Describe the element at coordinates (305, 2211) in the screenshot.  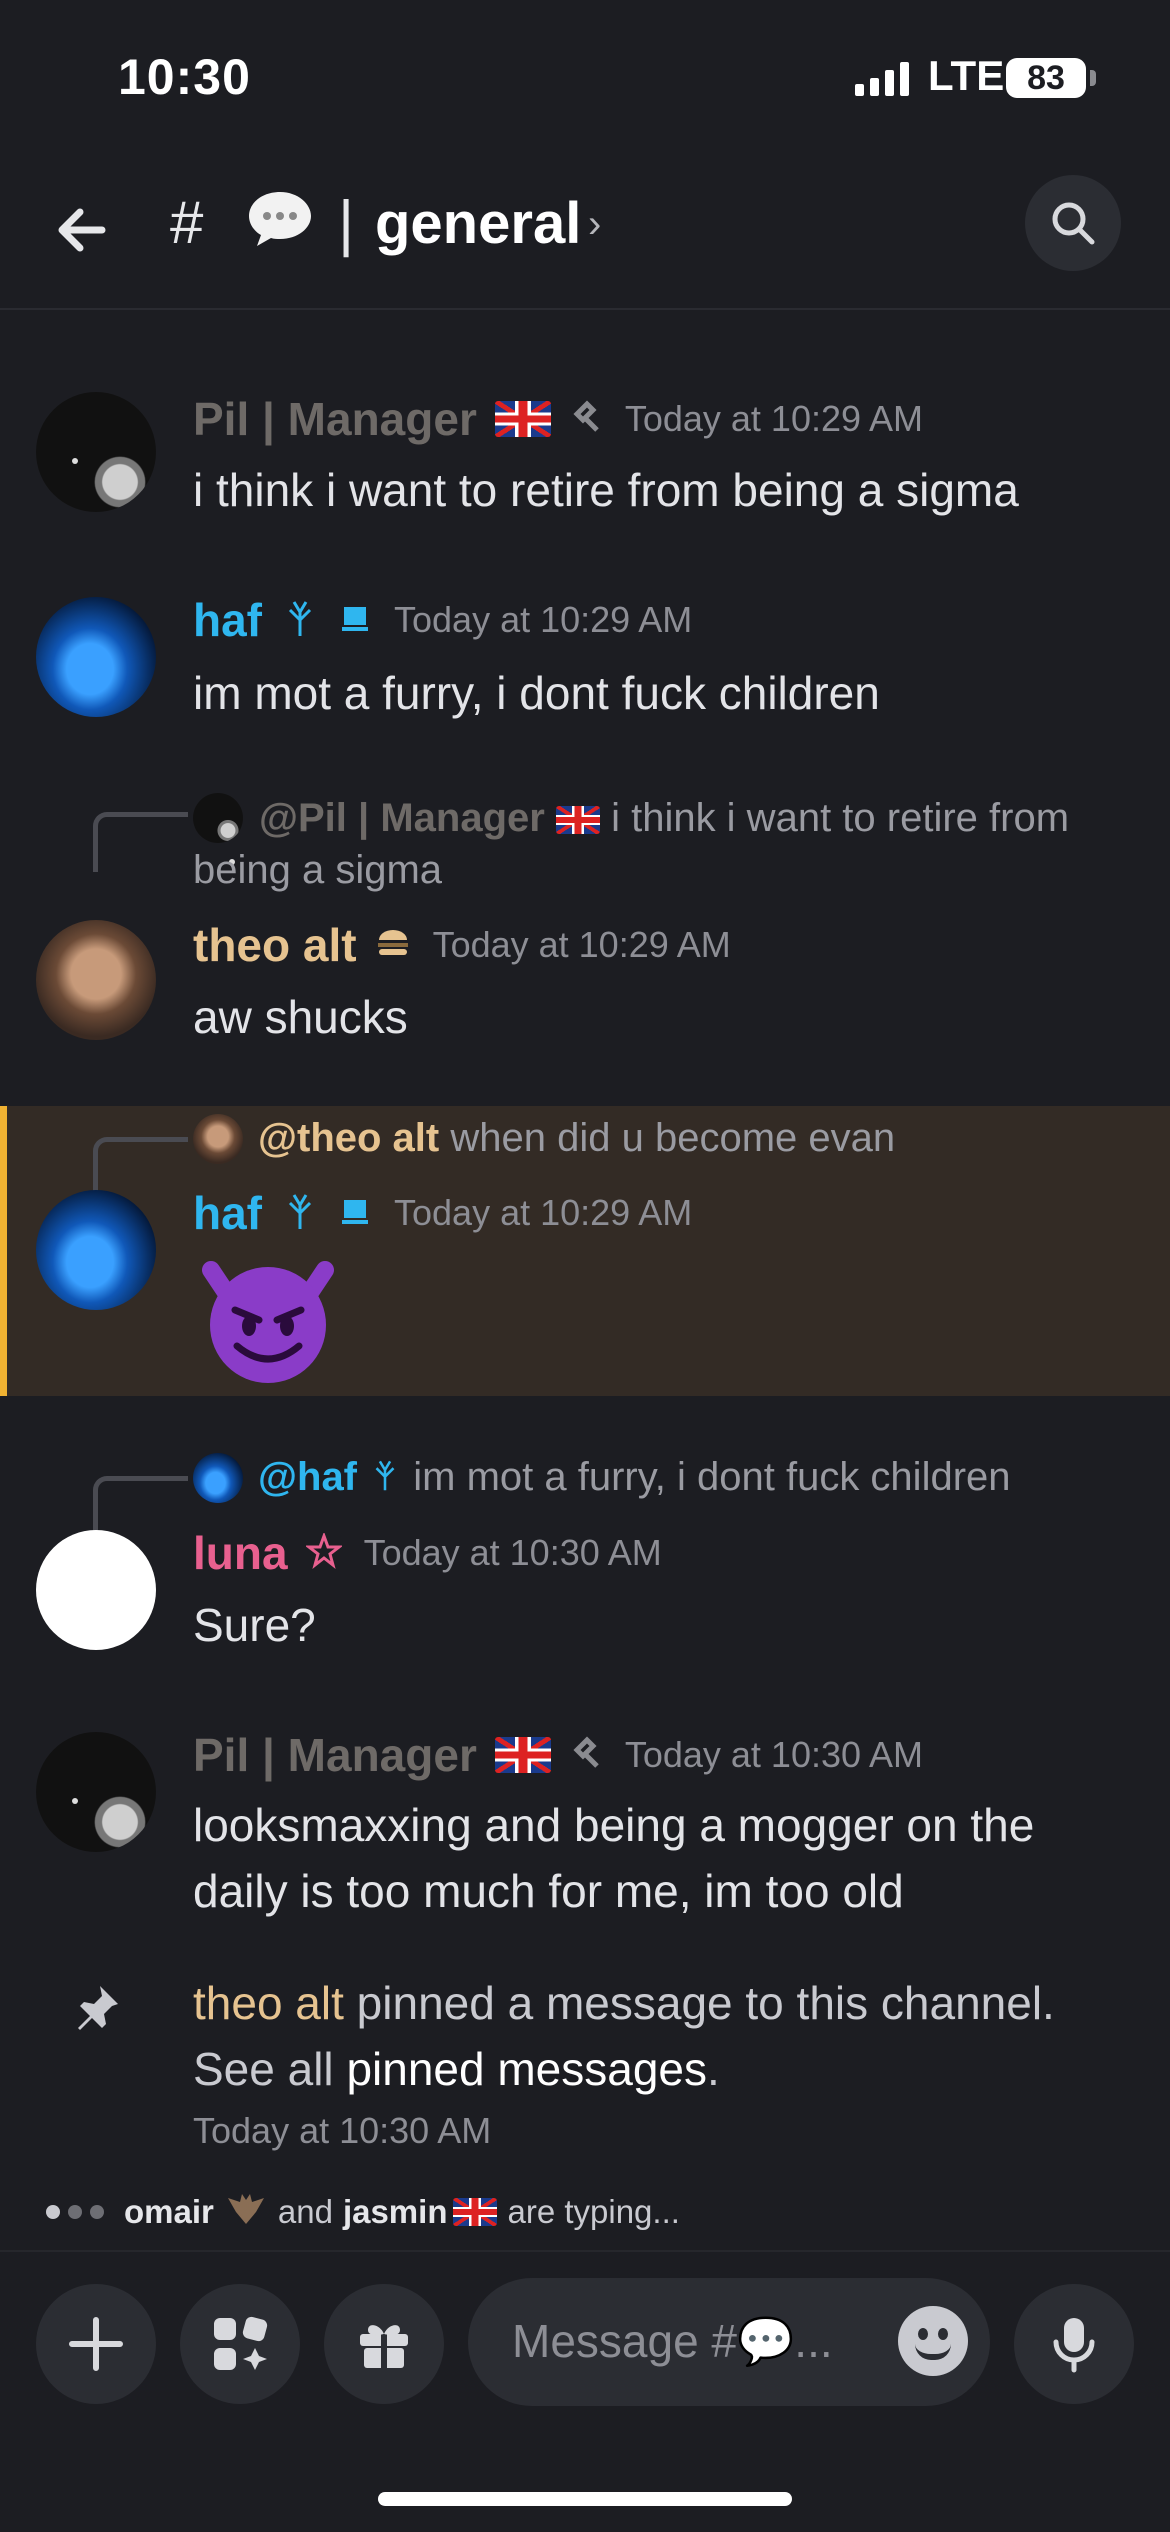
I see `typing-and: and` at that location.